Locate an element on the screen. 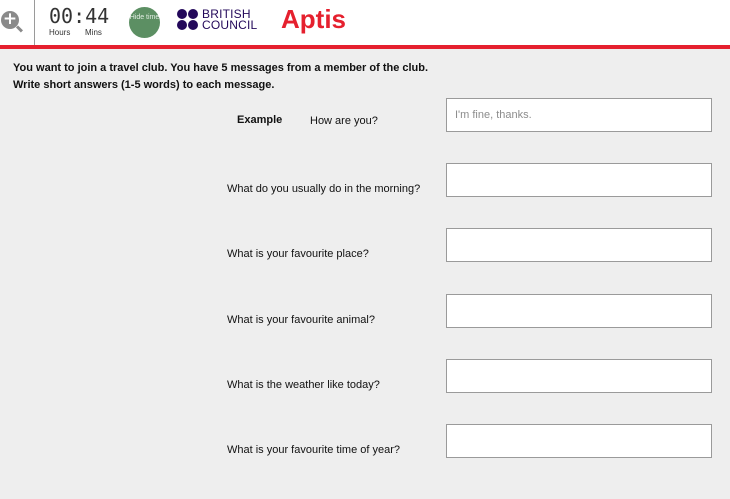  aptis-logo: Aptis is located at coordinates (313, 19).